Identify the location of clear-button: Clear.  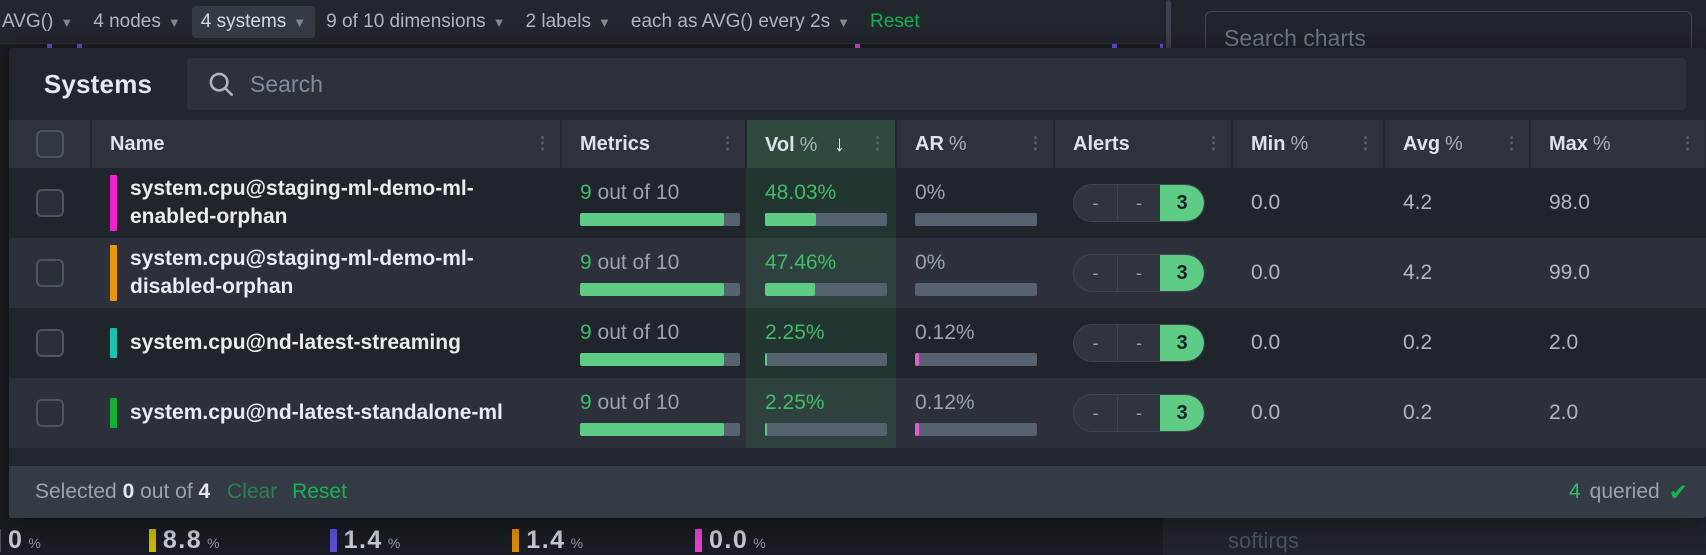
(252, 491).